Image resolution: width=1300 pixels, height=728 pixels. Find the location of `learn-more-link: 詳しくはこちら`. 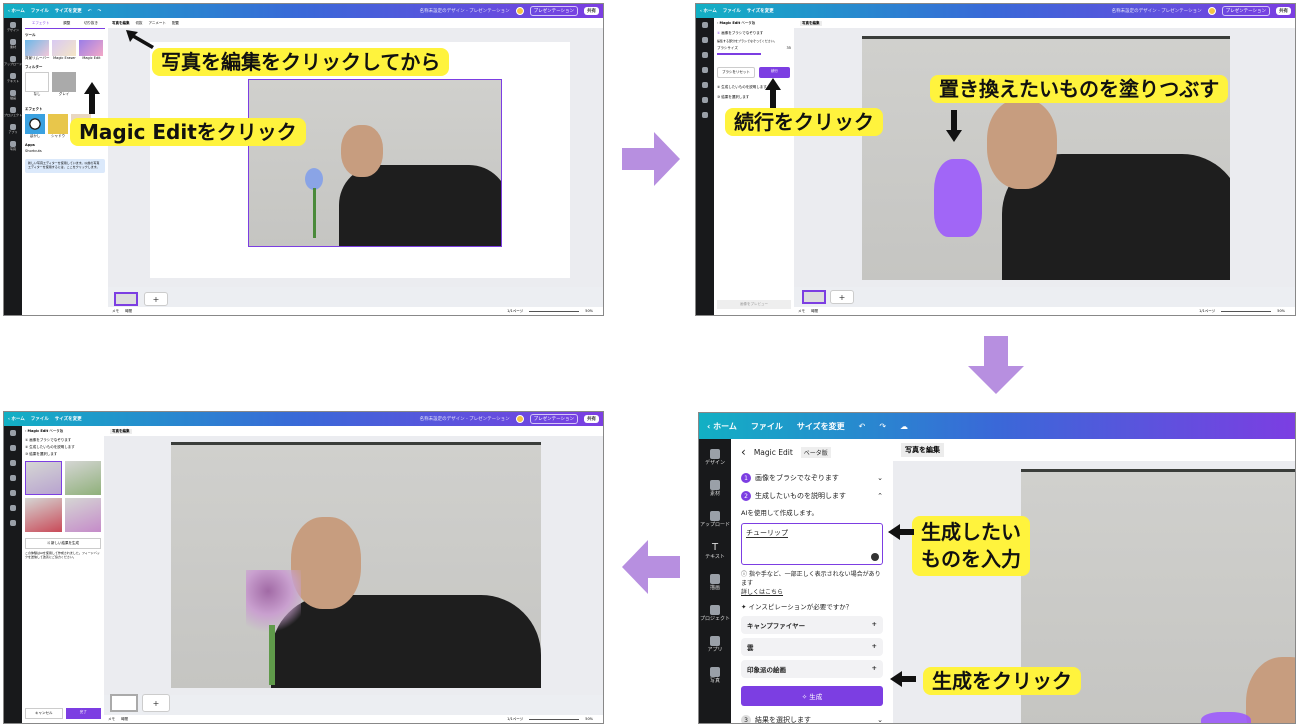

learn-more-link: 詳しくはこちら is located at coordinates (762, 592).